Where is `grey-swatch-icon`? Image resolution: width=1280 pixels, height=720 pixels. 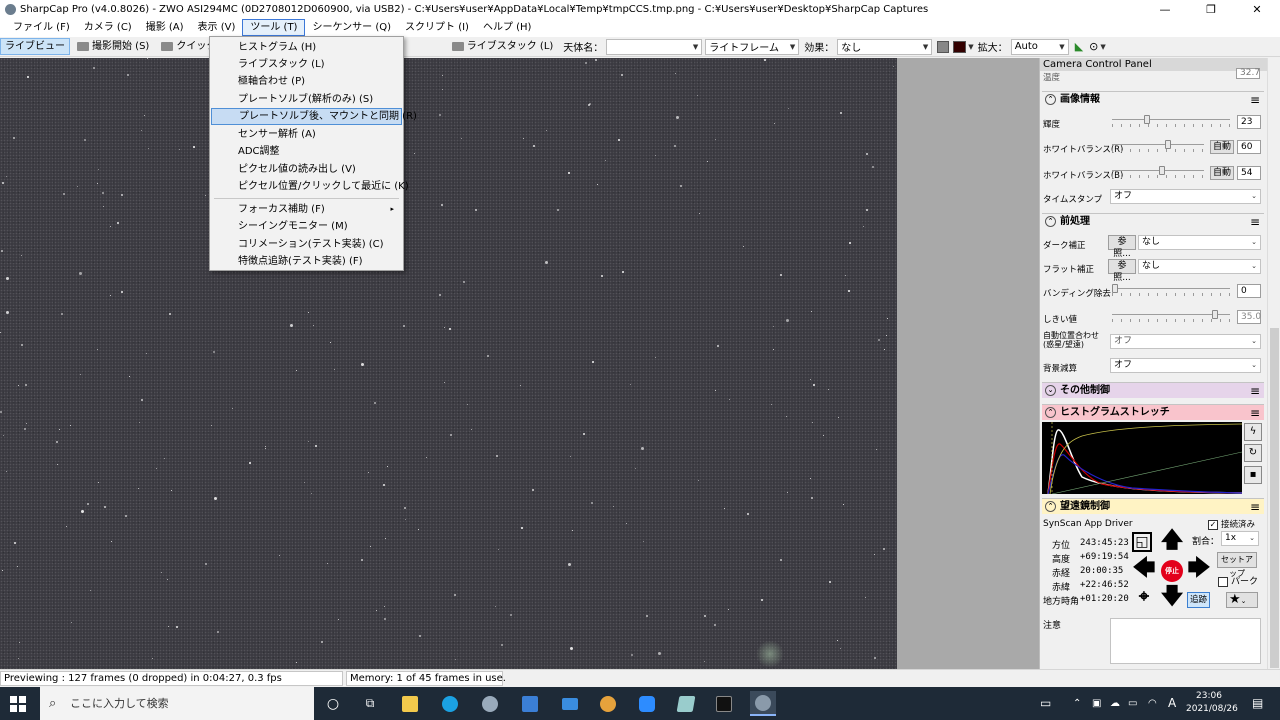
grey-swatch-icon is located at coordinates (943, 46).